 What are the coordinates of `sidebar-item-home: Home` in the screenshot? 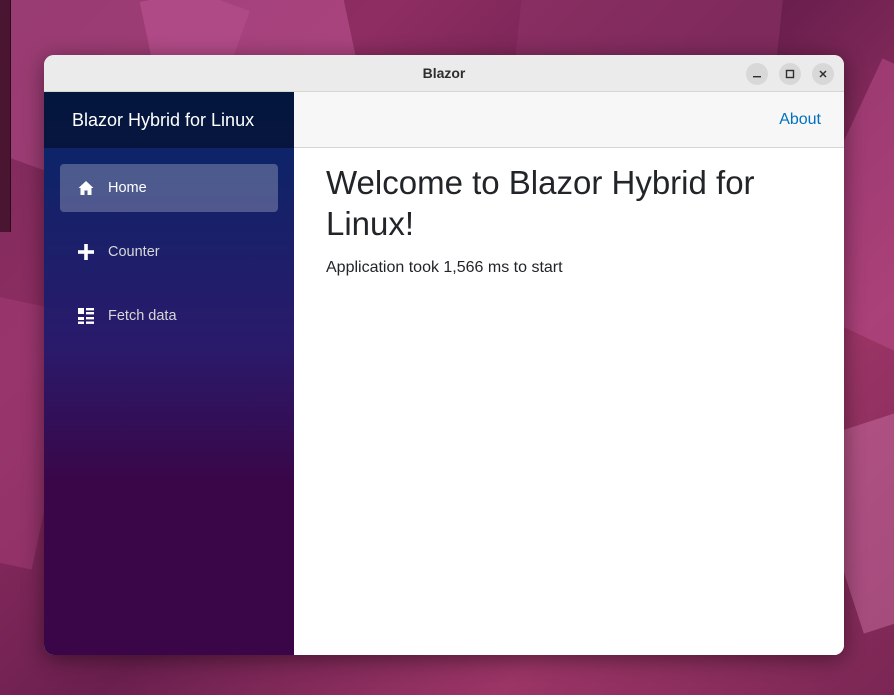 It's located at (169, 188).